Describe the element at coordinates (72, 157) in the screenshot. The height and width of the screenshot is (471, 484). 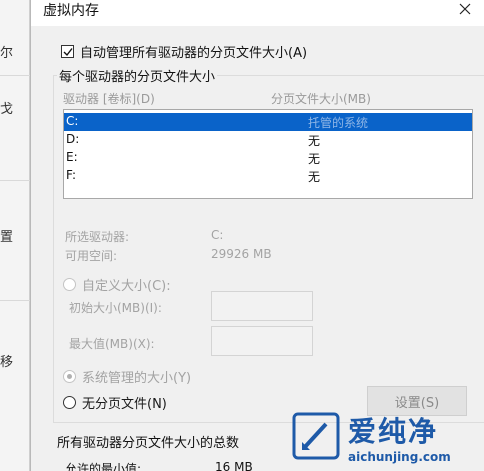
I see `drive-letter: E:` at that location.